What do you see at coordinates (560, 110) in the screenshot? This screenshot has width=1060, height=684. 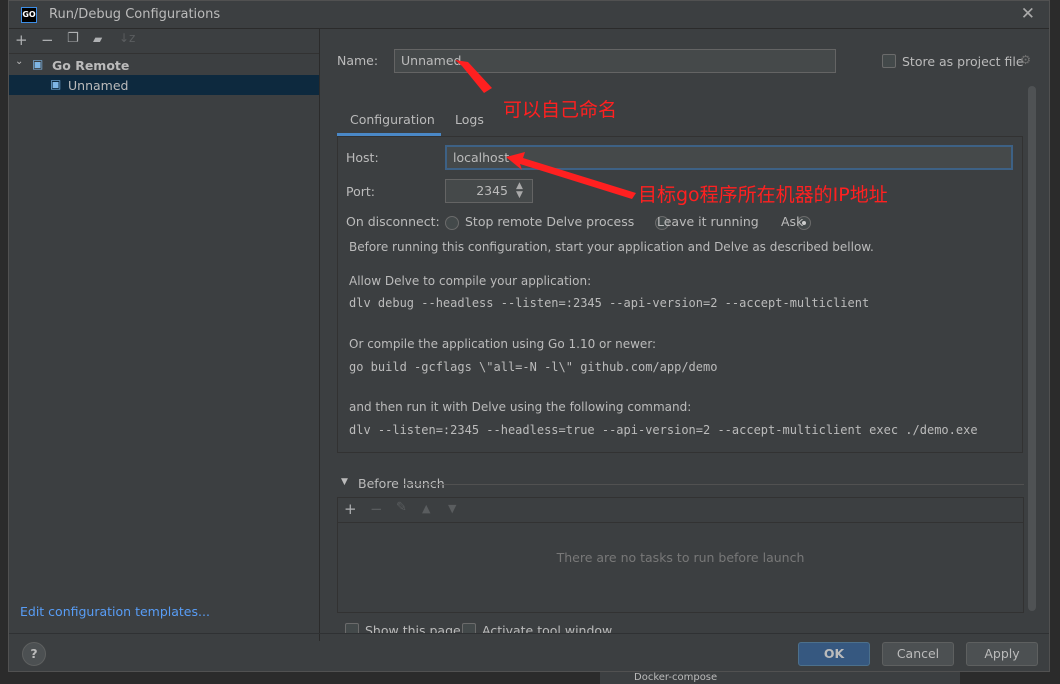 I see `name-annotation: 可以自己命名` at bounding box center [560, 110].